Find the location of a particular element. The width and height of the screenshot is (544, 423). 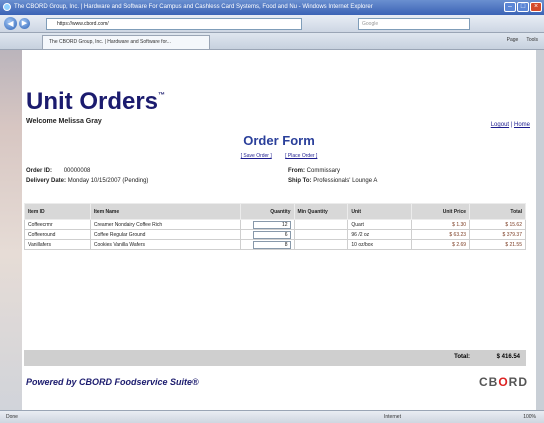

quantity-cell: 6 is located at coordinates (267, 234).